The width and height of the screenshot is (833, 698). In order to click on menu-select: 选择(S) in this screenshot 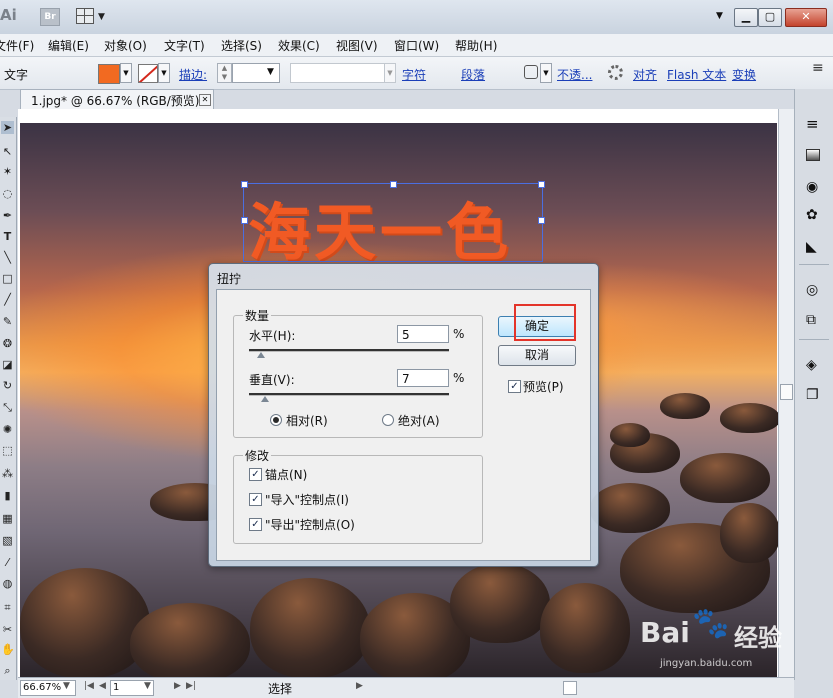, I will do `click(241, 45)`.